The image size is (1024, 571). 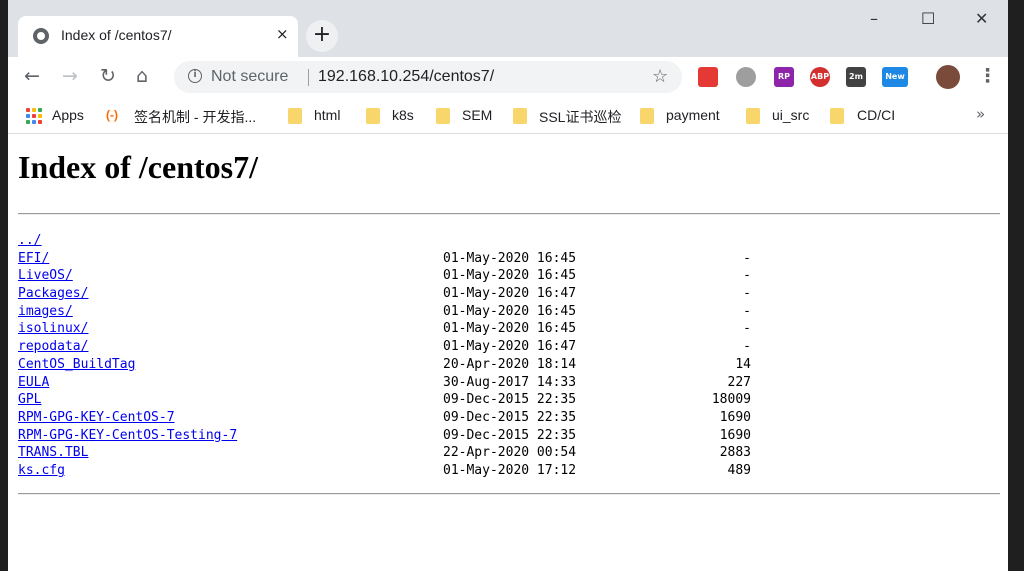 What do you see at coordinates (784, 77) in the screenshot?
I see `extension-rp-icon: RP` at bounding box center [784, 77].